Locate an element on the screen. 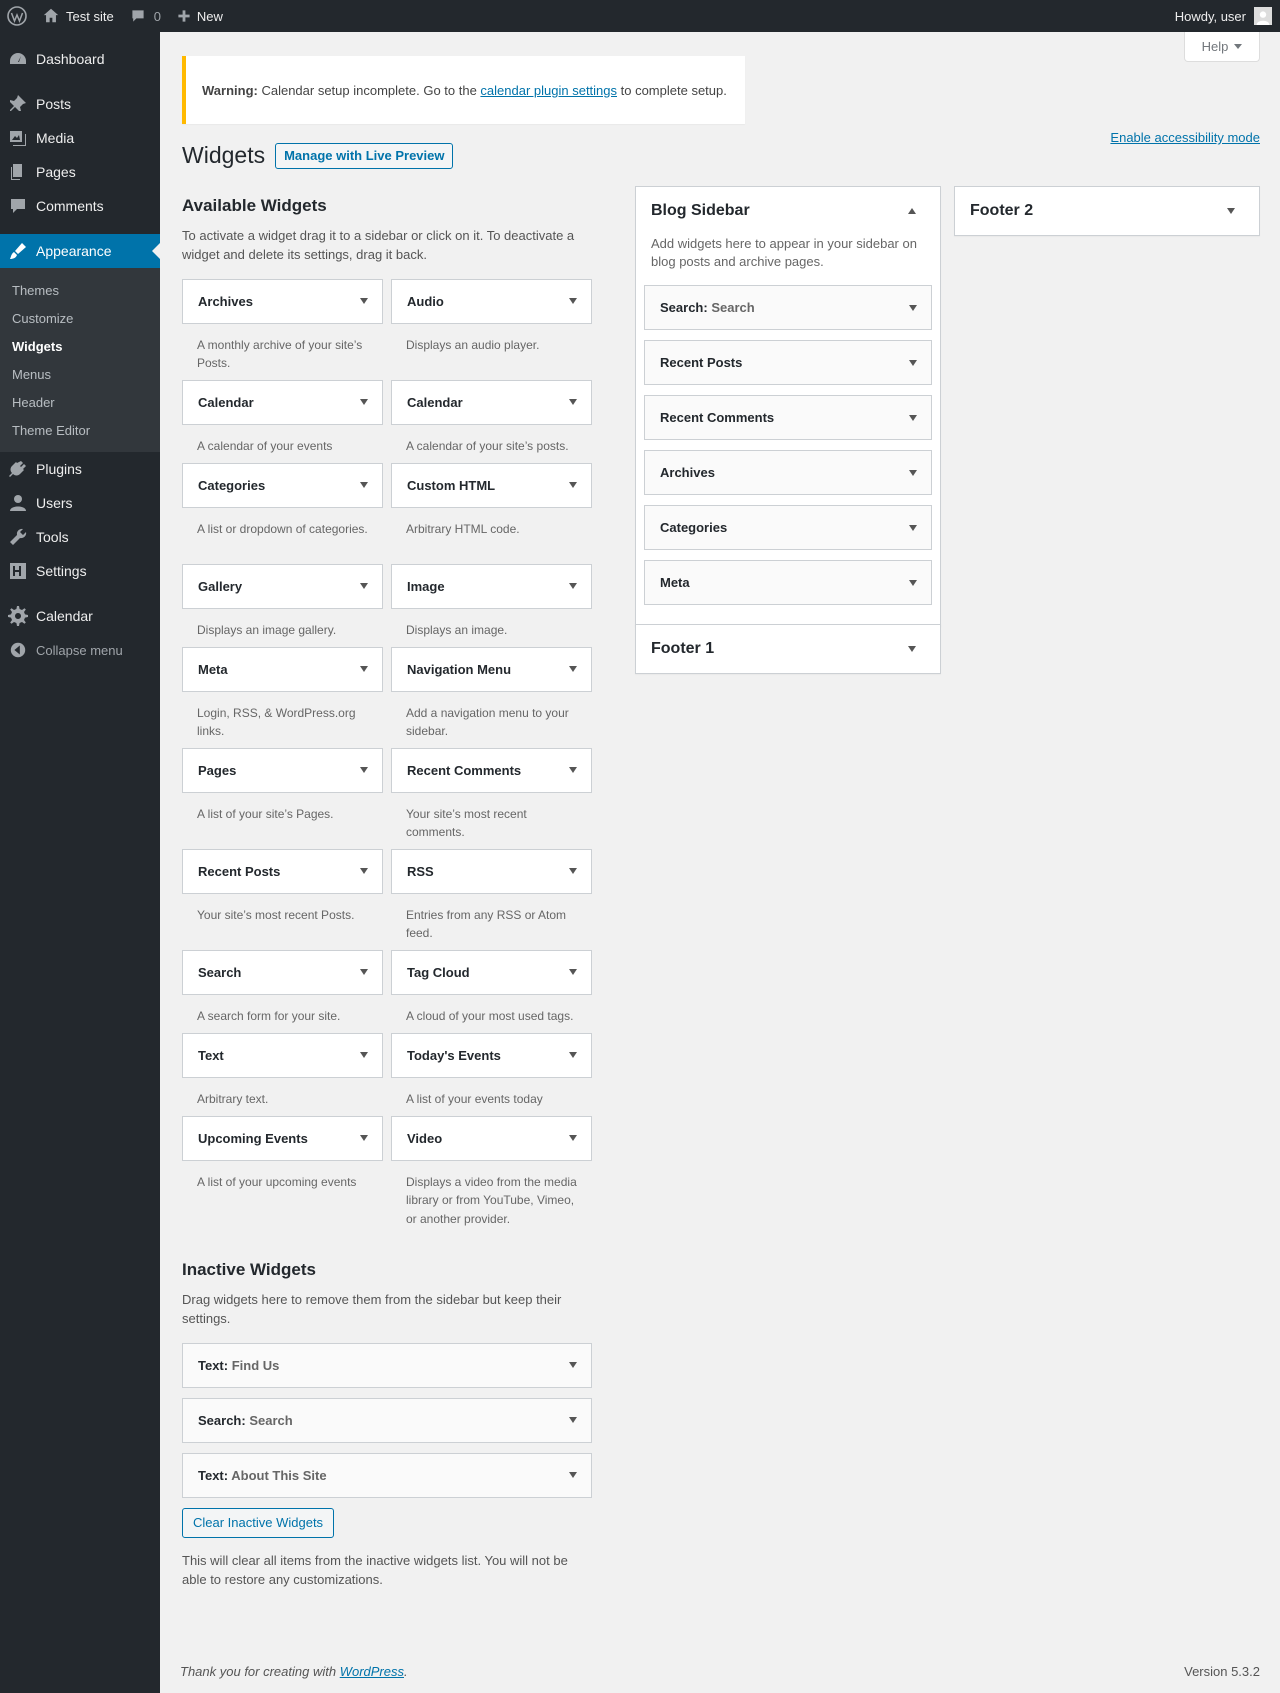 The width and height of the screenshot is (1280, 1693). widget-title-bar: Text is located at coordinates (282, 1055).